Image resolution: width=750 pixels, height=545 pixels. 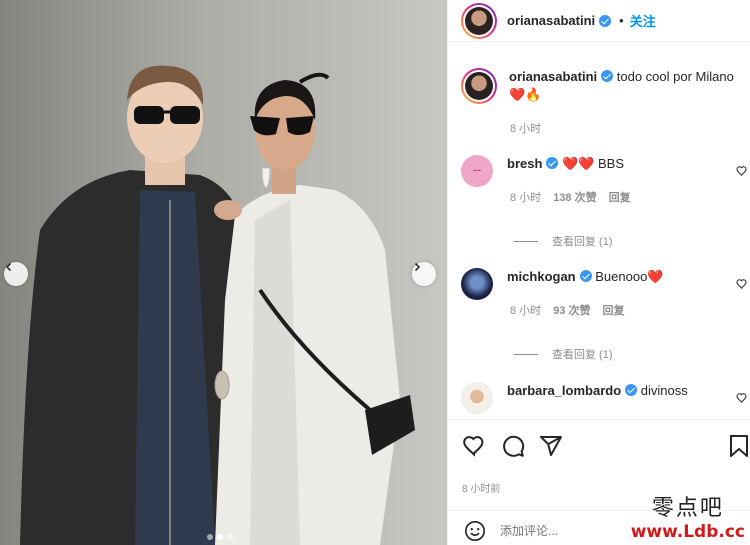 What do you see at coordinates (526, 129) in the screenshot?
I see `caption-time: 8 小时` at bounding box center [526, 129].